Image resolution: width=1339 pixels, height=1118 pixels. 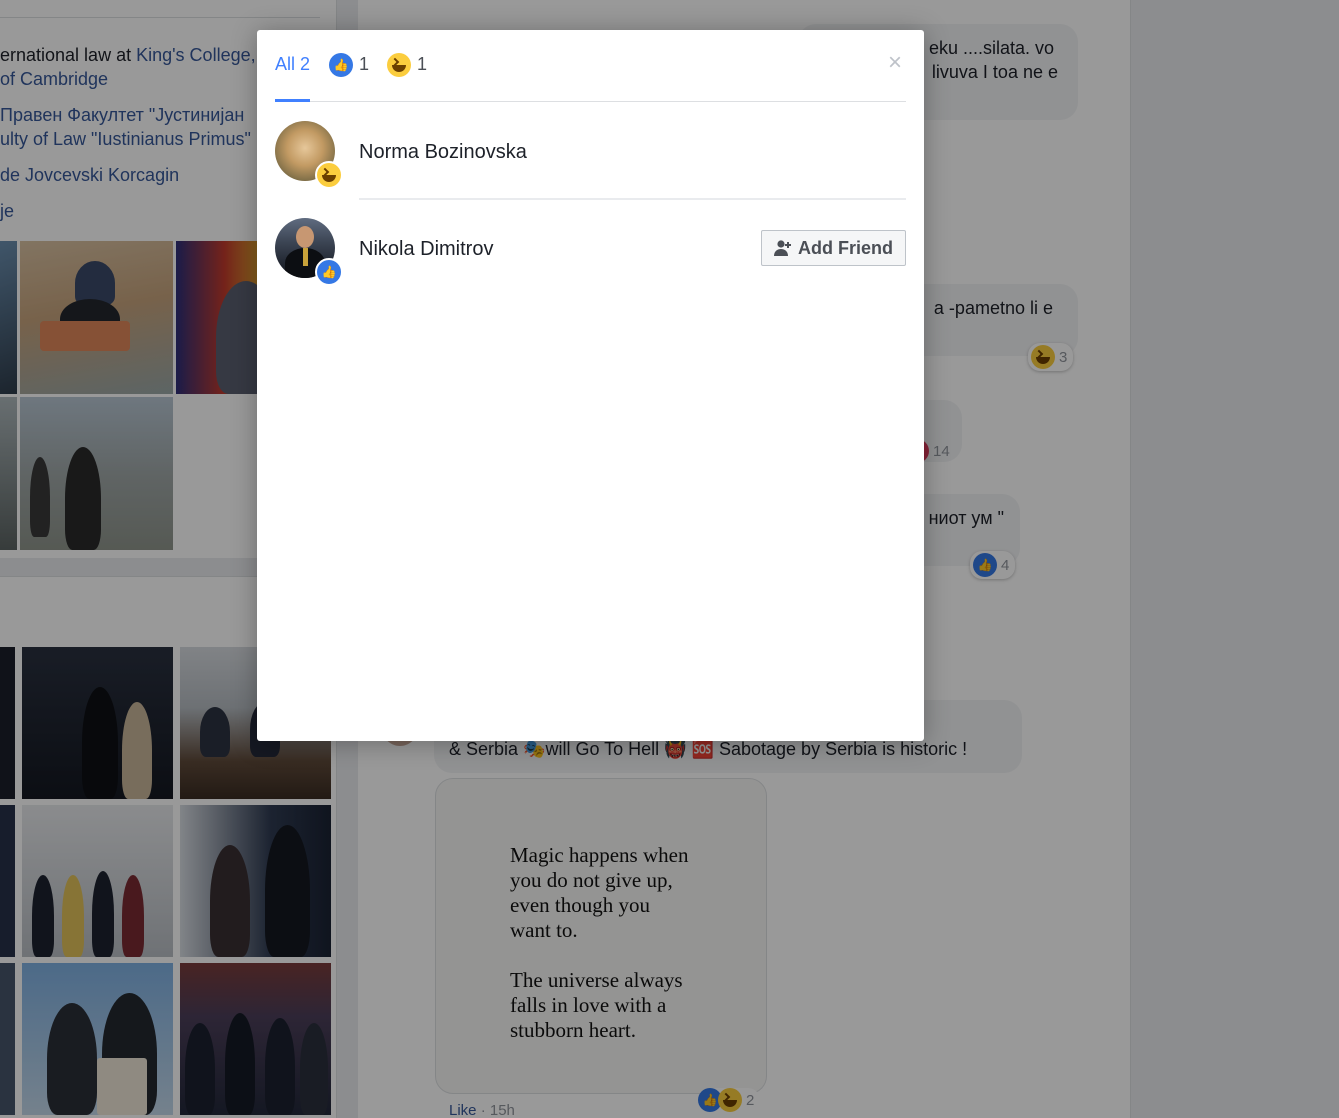 What do you see at coordinates (895, 63) in the screenshot?
I see `close-icon: ×` at bounding box center [895, 63].